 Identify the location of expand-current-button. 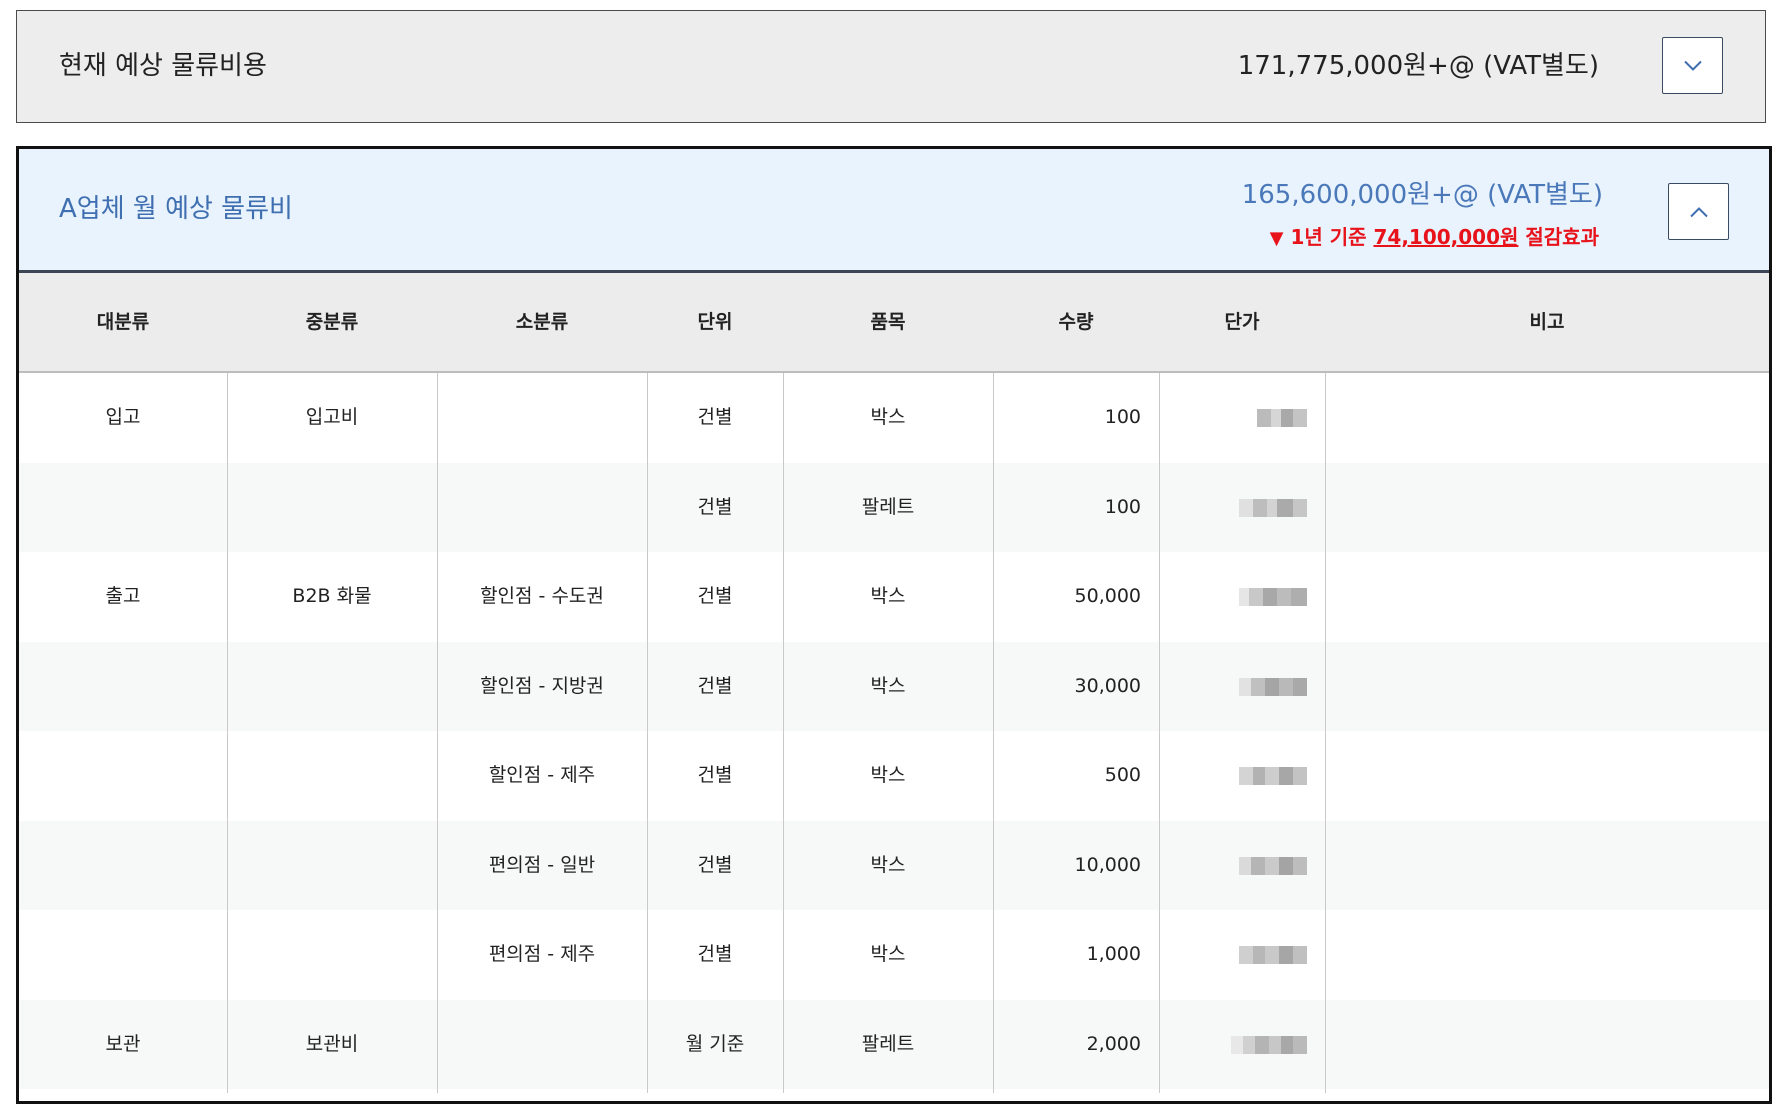
(1692, 65).